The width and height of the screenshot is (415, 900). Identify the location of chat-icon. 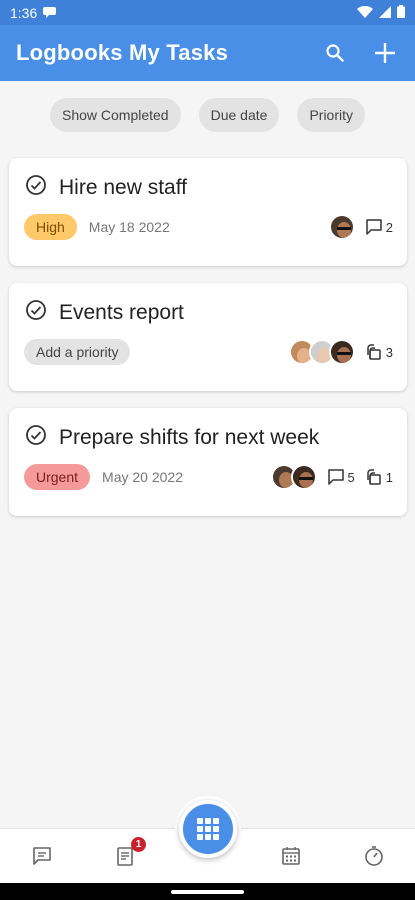
(42, 856).